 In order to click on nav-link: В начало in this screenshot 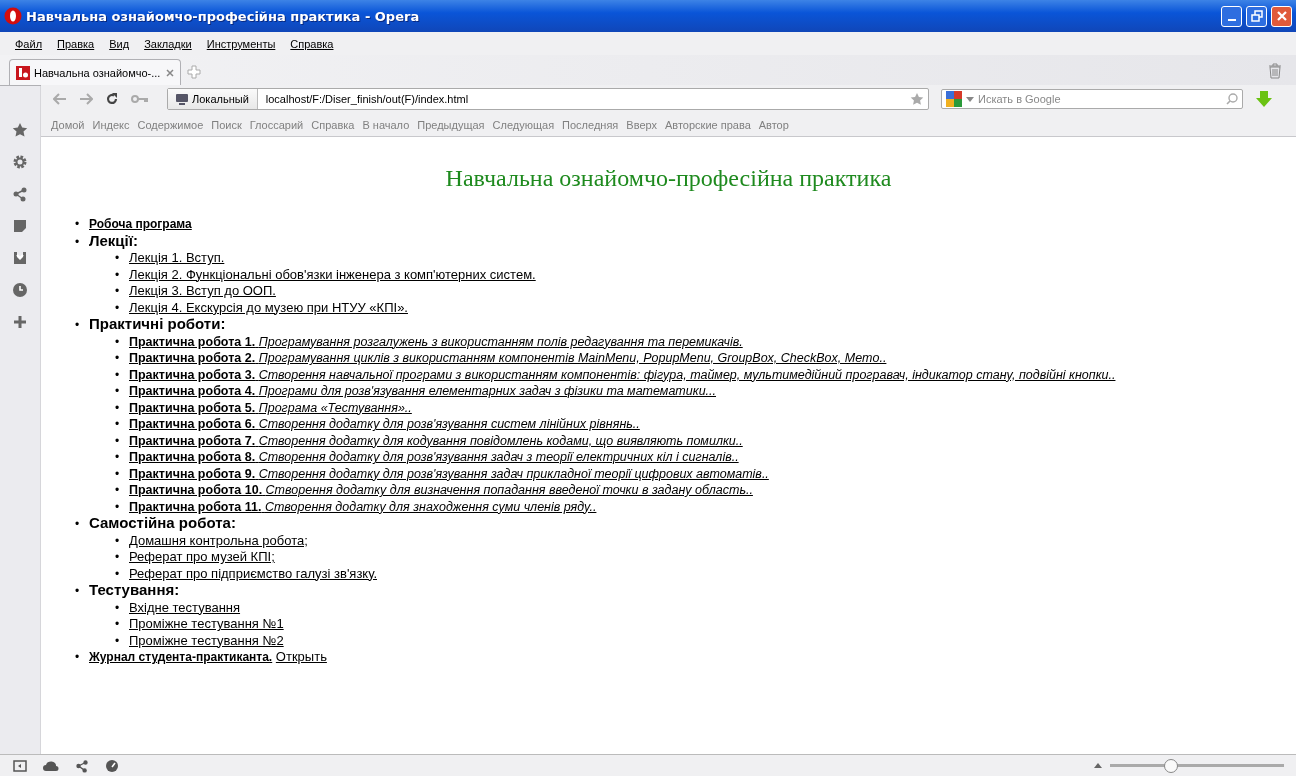, I will do `click(386, 124)`.